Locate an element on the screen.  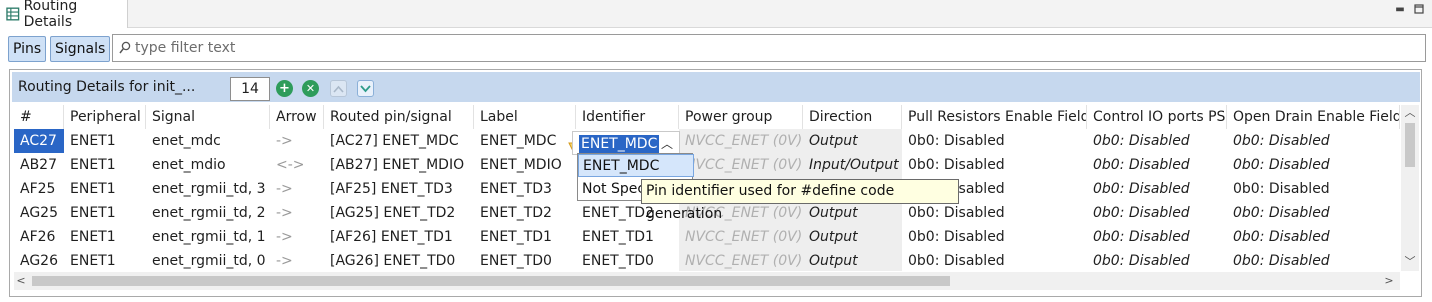
table-cell-routed-pin: [AG25] ENET_TD2 is located at coordinates (393, 213).